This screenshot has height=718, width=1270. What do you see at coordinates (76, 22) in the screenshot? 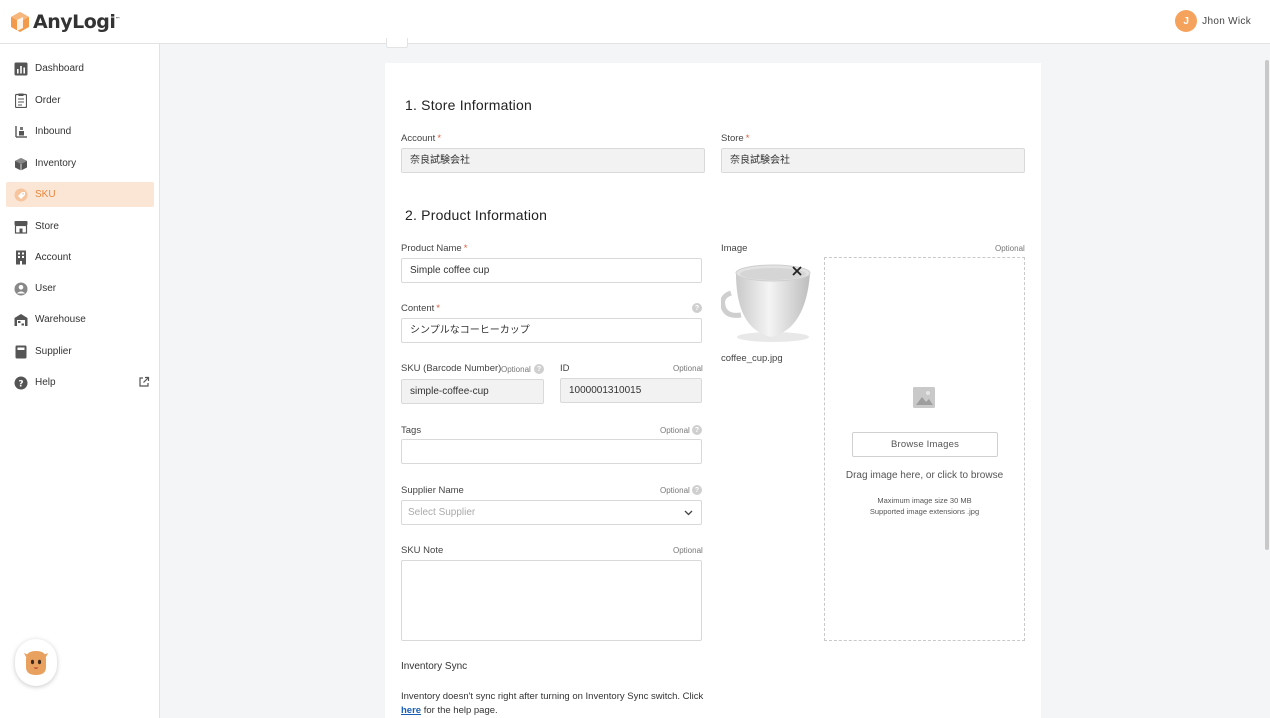
I see `logo-text: AnyLogi™` at bounding box center [76, 22].